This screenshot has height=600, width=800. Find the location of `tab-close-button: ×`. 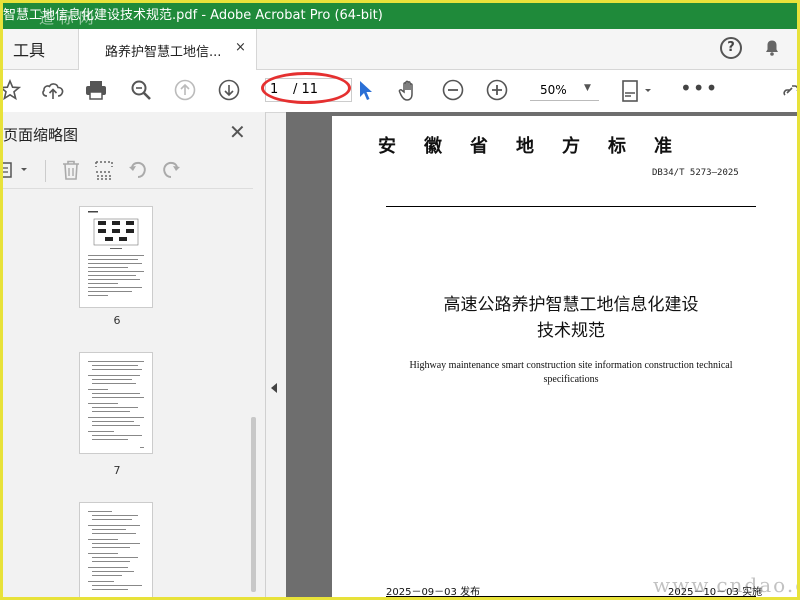

tab-close-button: × is located at coordinates (240, 47).